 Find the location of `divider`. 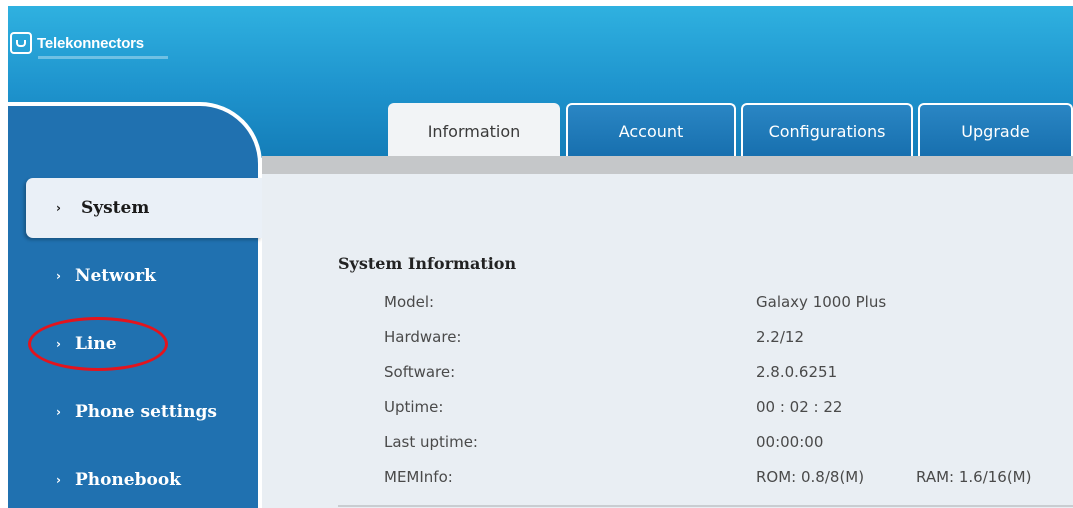

divider is located at coordinates (705, 506).